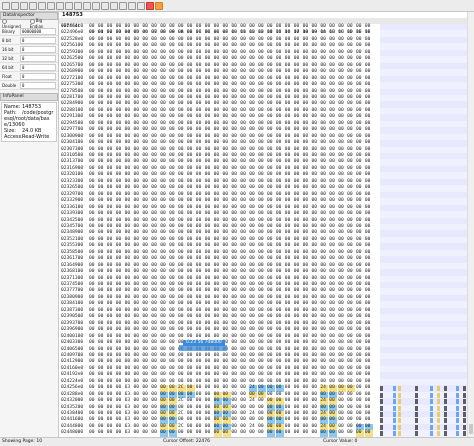 The image size is (474, 446). What do you see at coordinates (33, 5) in the screenshot?
I see `save-as-icon` at bounding box center [33, 5].